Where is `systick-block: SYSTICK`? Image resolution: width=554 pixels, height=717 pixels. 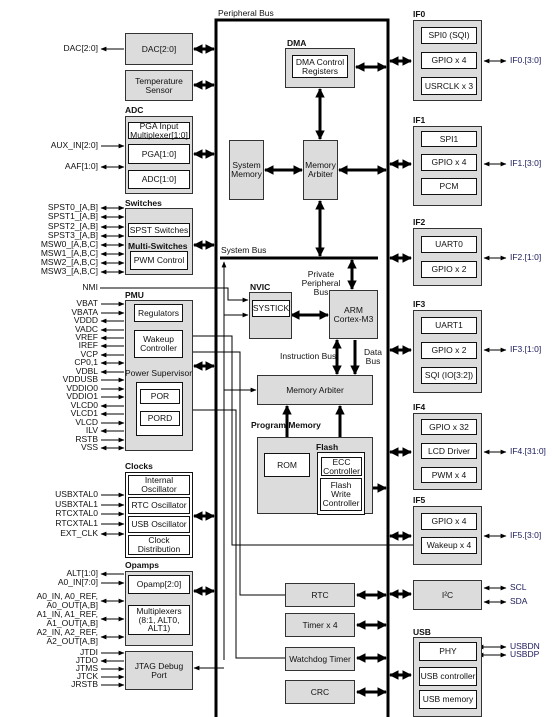 systick-block: SYSTICK is located at coordinates (271, 308).